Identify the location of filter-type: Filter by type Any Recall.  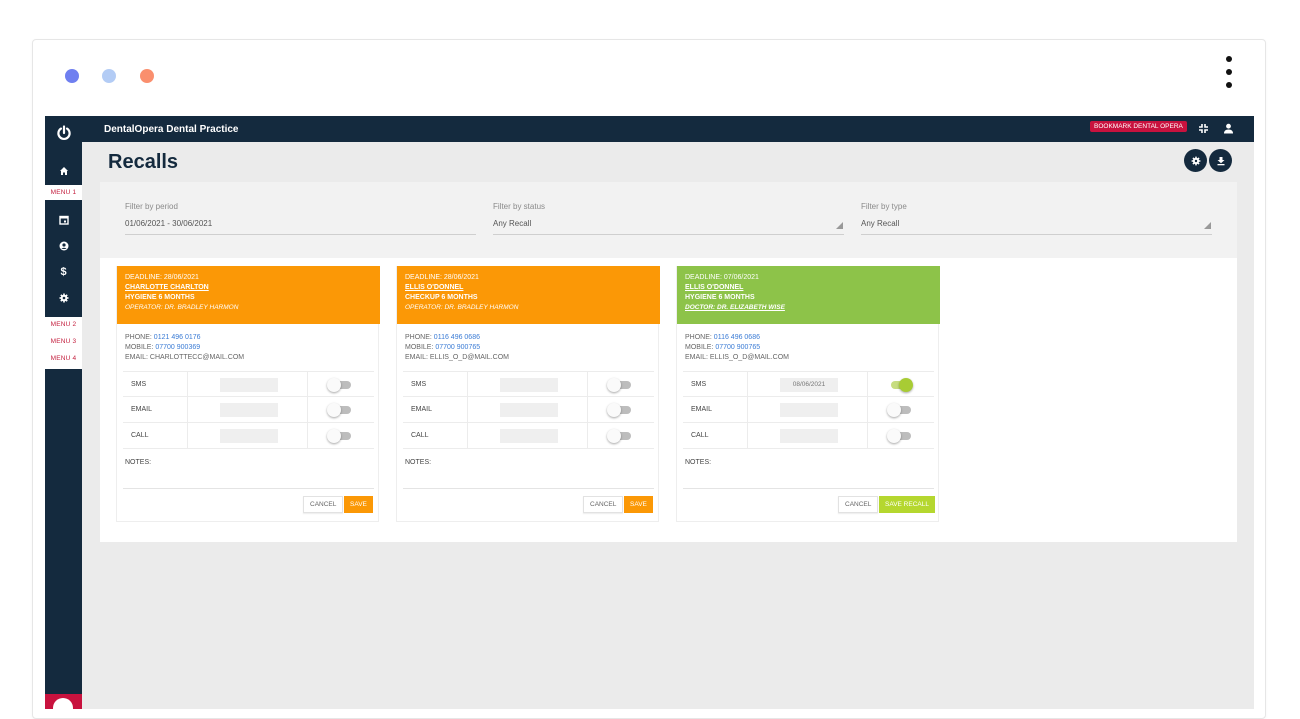
(1036, 218).